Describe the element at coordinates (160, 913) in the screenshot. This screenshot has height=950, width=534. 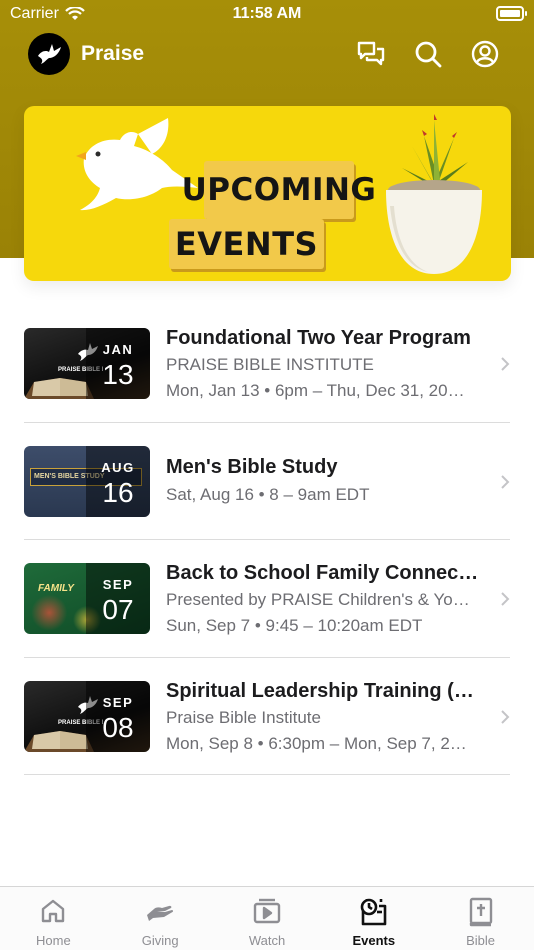
I see `giving-icon` at that location.